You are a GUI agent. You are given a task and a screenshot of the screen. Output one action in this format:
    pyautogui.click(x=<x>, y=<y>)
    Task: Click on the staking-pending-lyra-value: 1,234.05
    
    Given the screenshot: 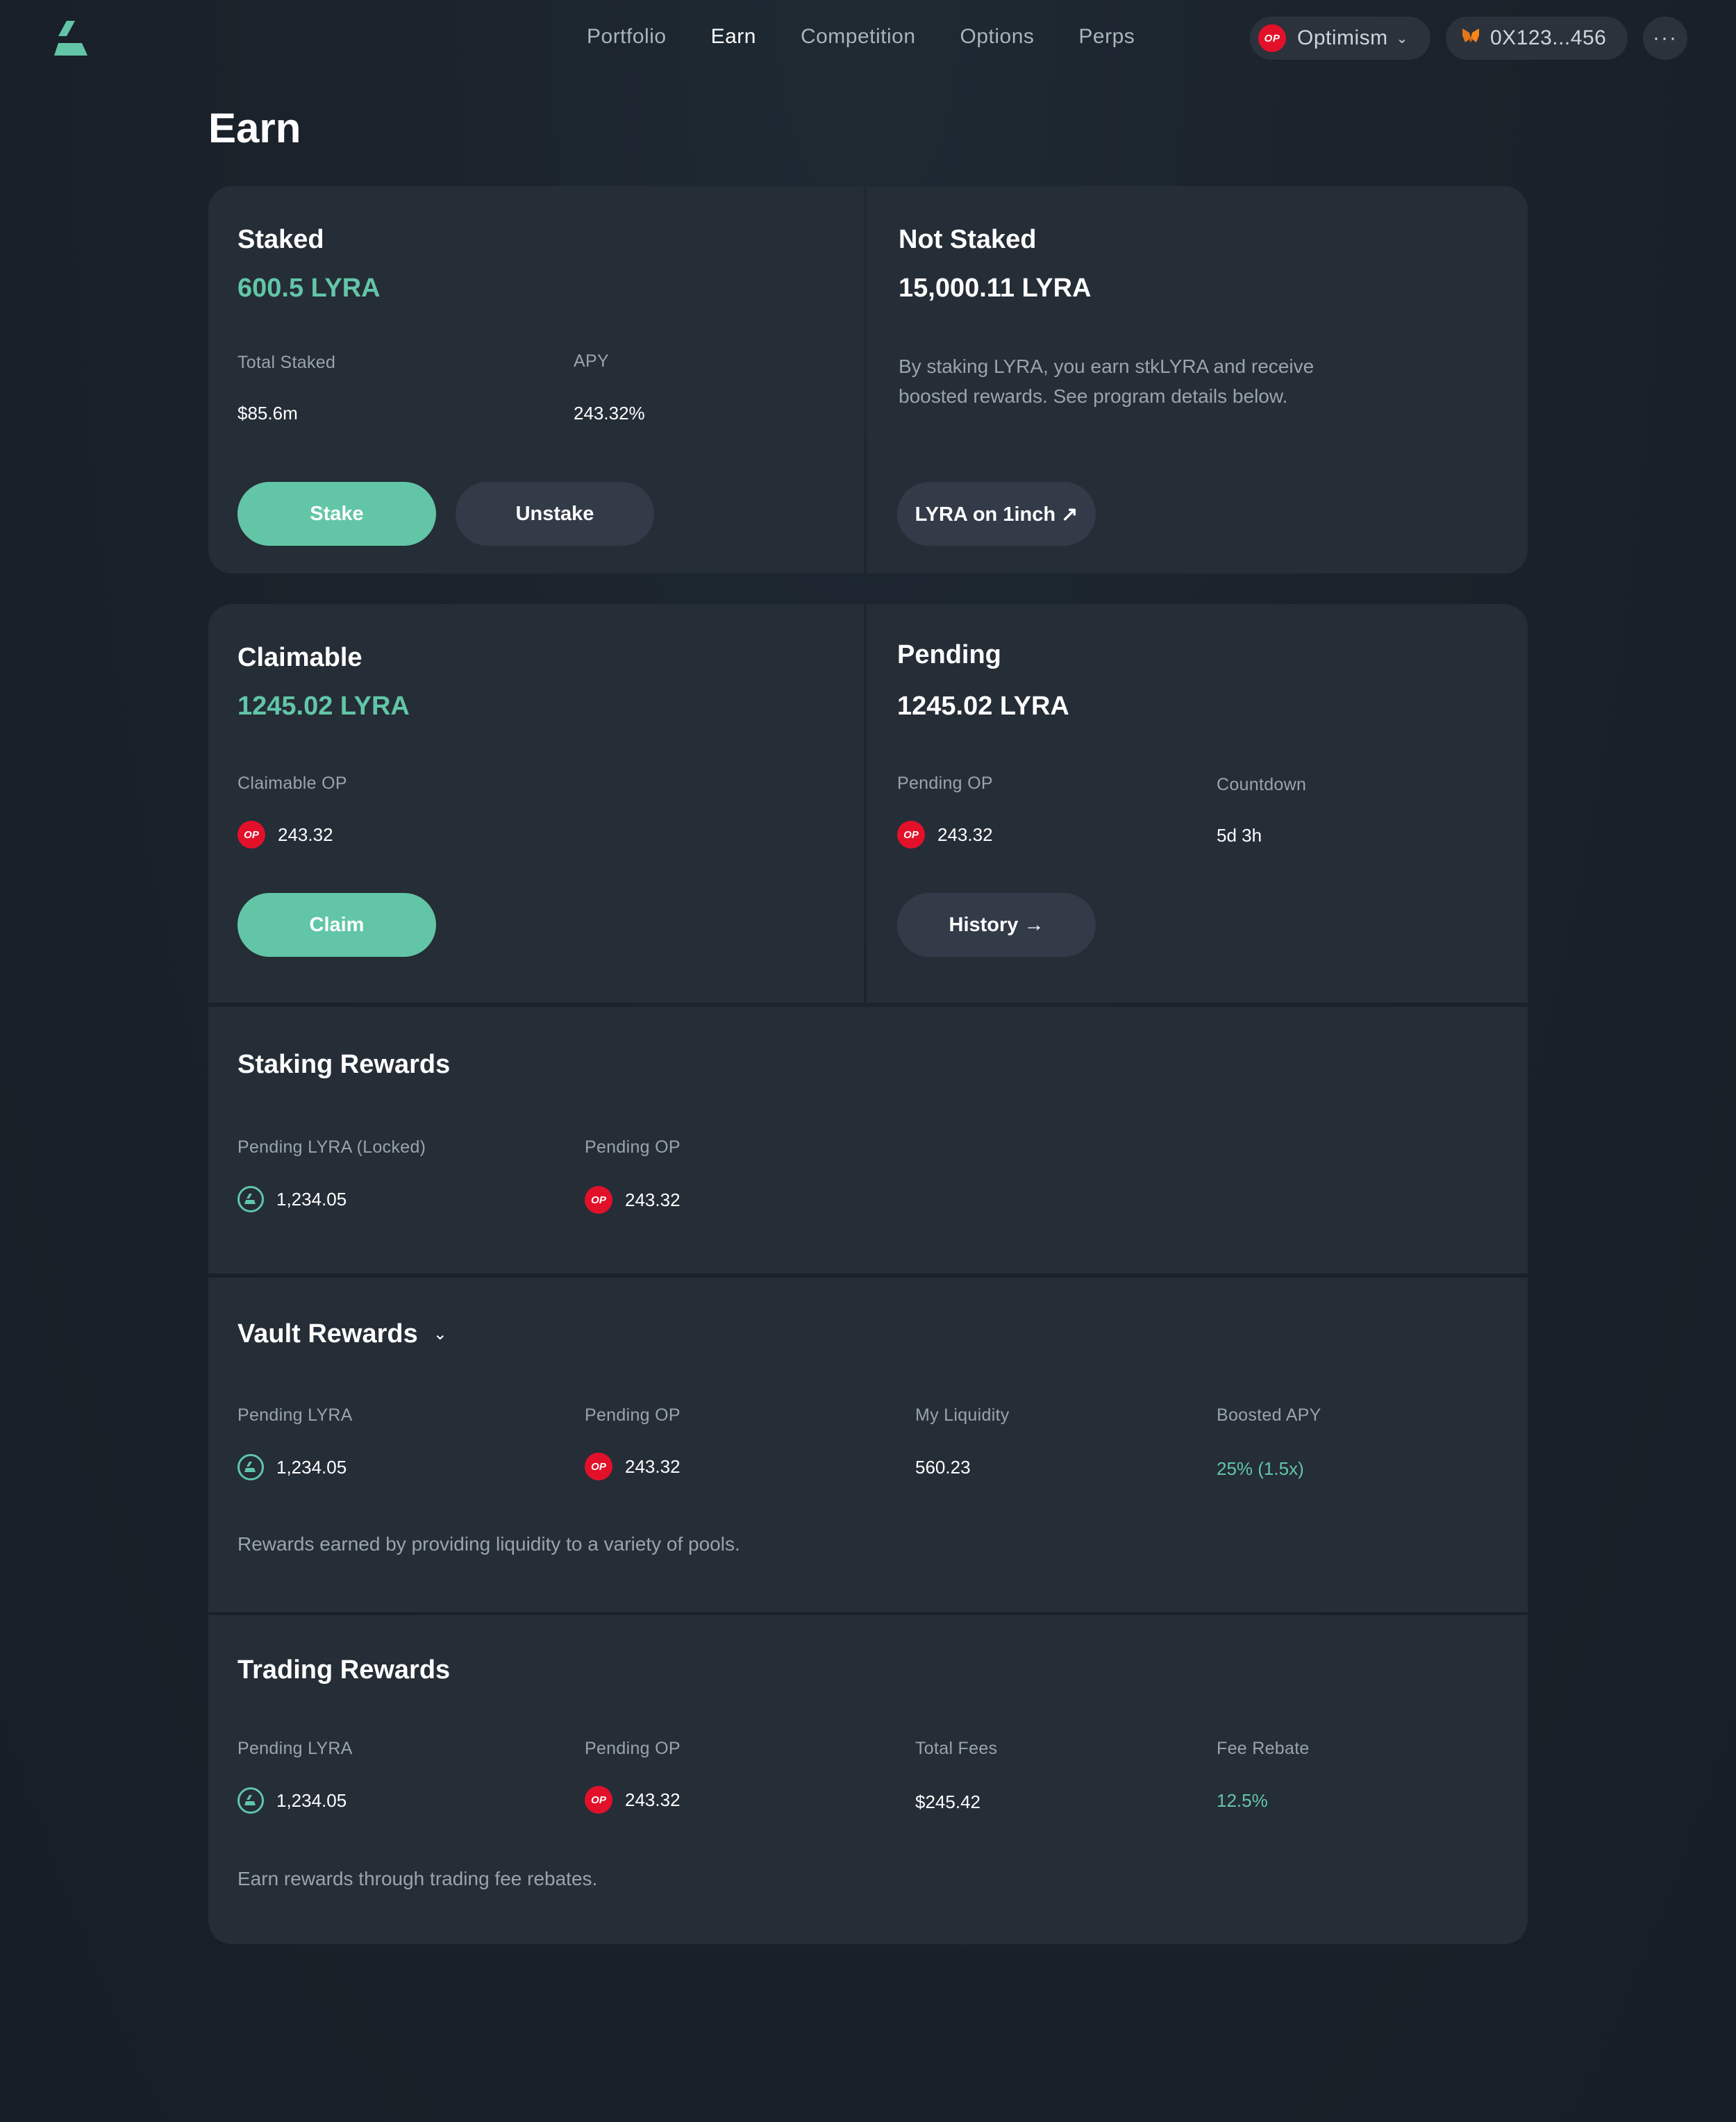 What is the action you would take?
    pyautogui.click(x=311, y=1199)
    